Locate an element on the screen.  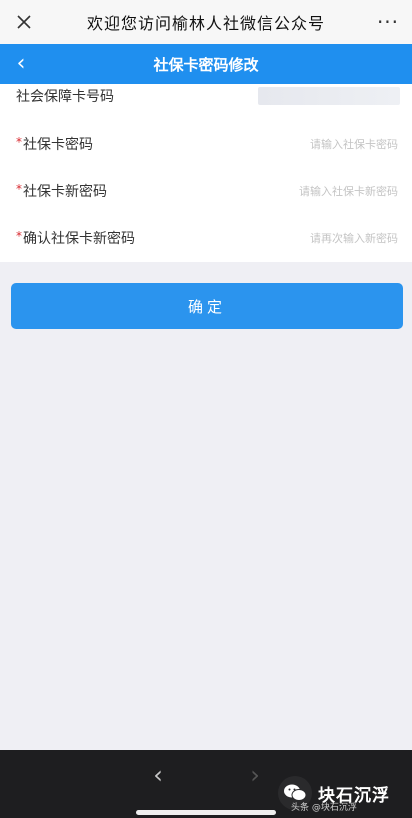
confirm-password-input is located at coordinates (330, 238).